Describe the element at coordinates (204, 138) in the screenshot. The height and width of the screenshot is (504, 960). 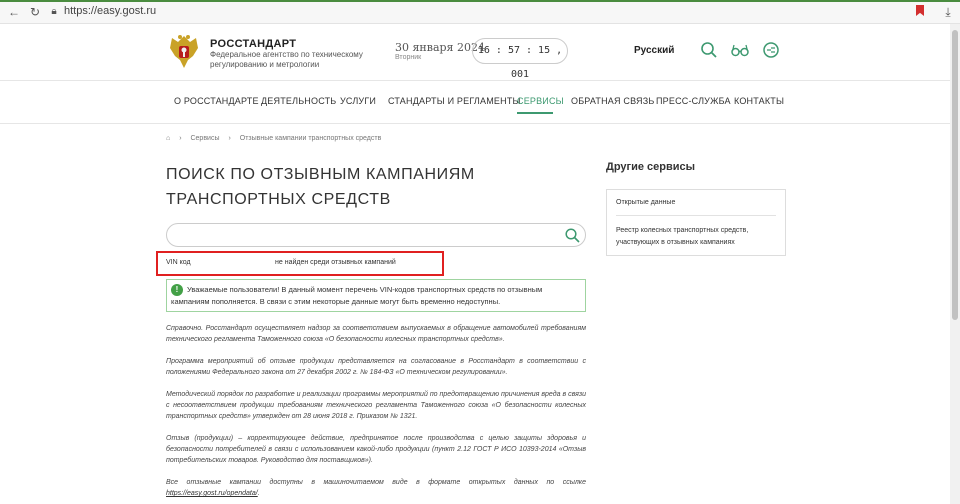
I see `breadcrumb-services: Сервисы` at that location.